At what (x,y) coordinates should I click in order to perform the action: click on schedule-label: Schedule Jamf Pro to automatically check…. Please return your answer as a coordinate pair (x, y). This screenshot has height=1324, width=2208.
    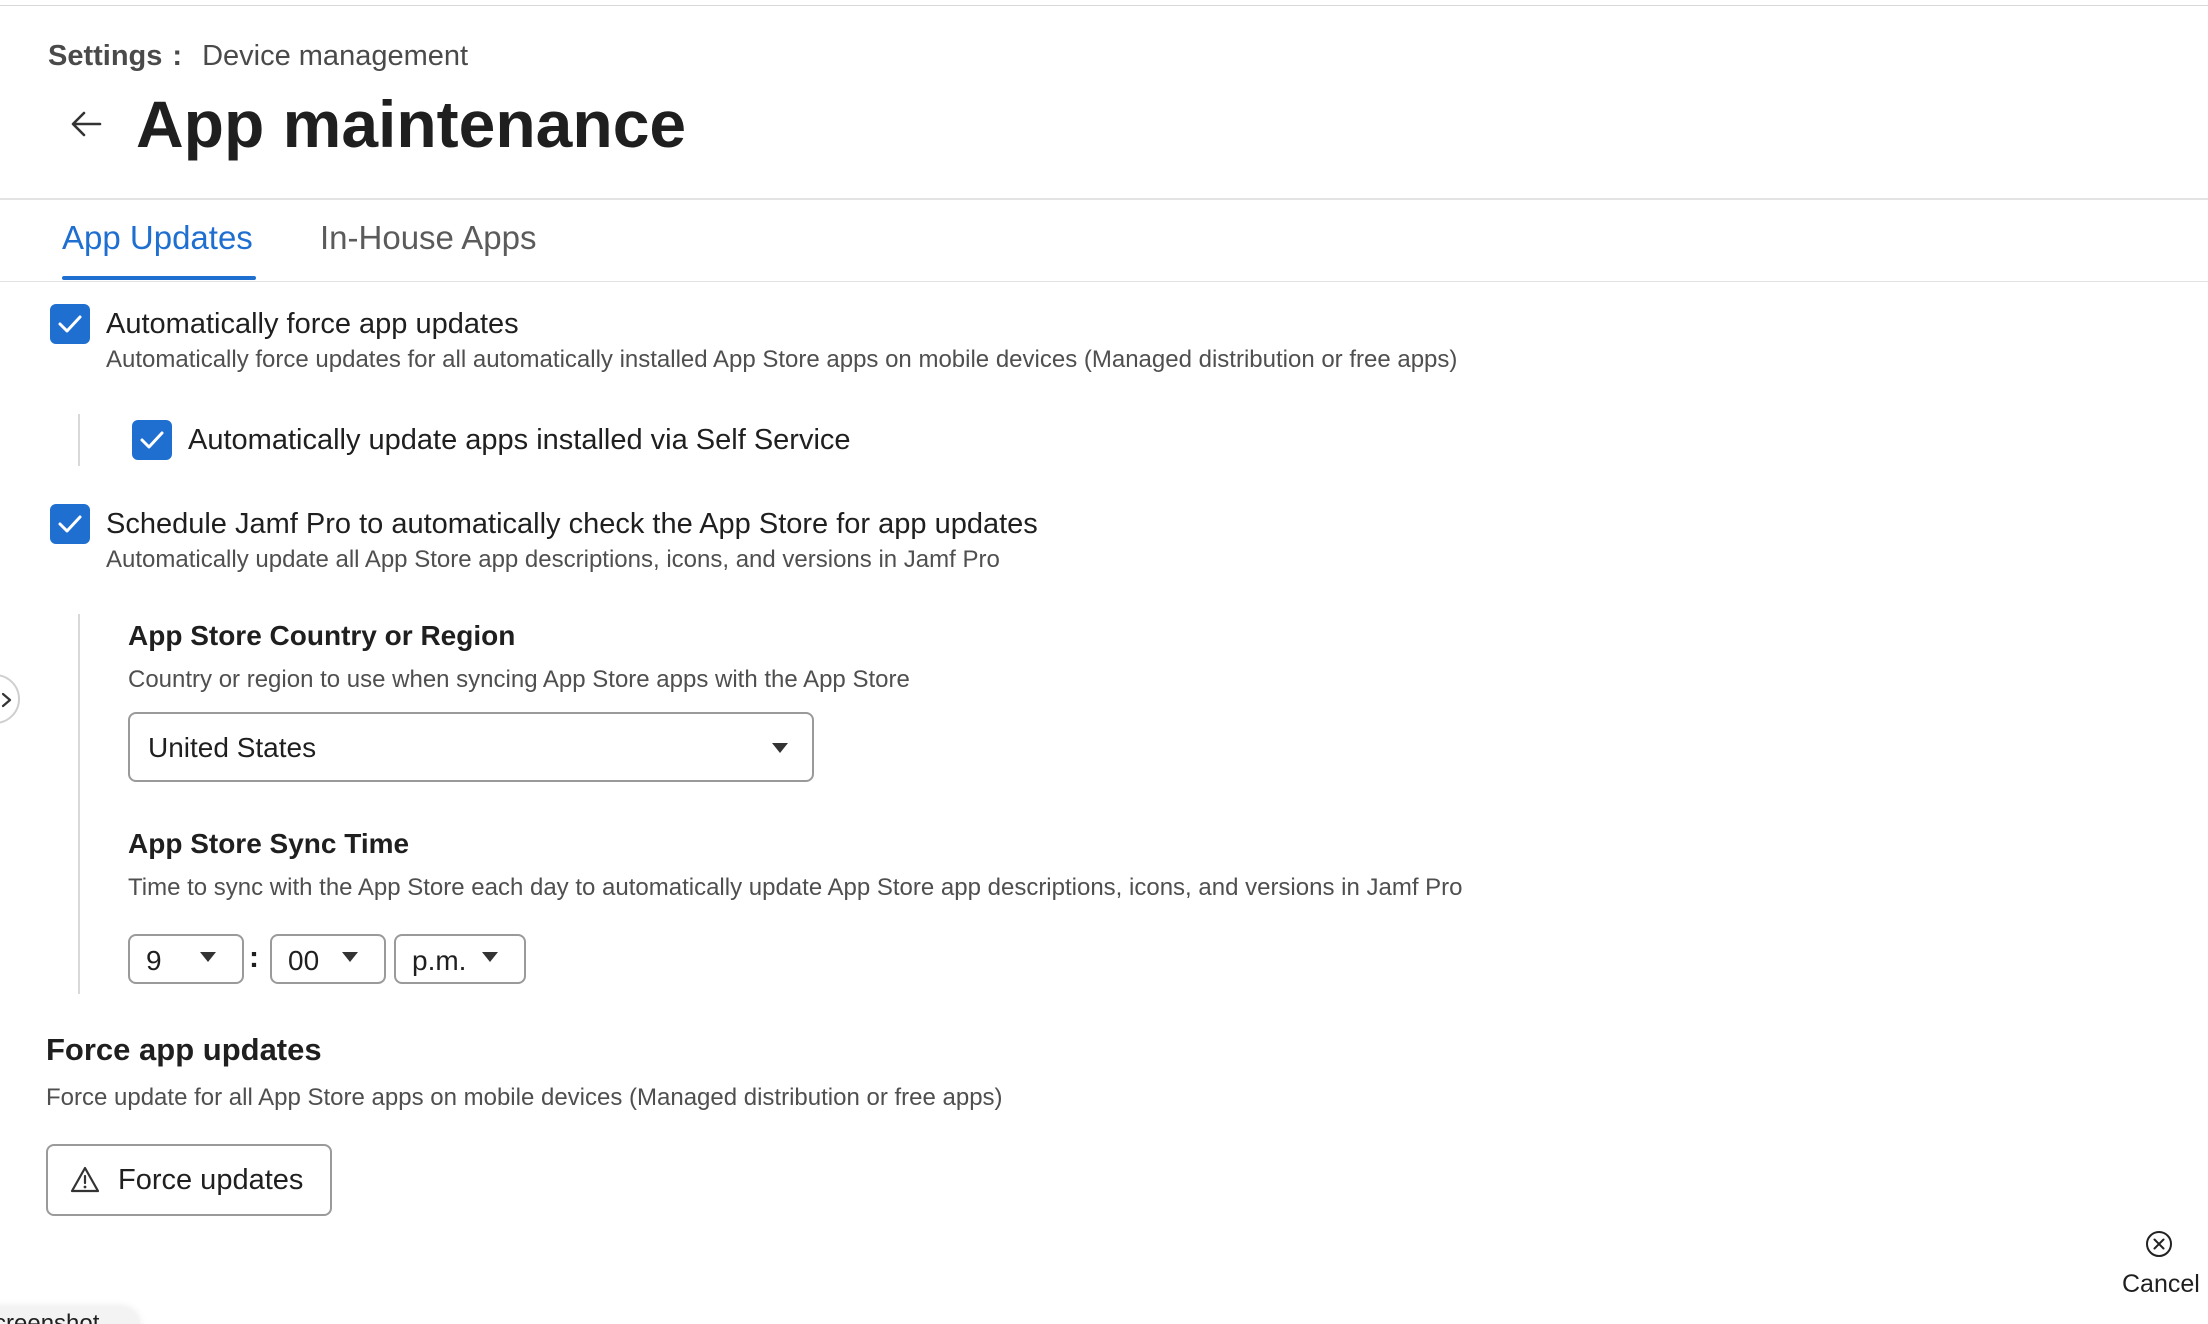
    Looking at the image, I should click on (572, 524).